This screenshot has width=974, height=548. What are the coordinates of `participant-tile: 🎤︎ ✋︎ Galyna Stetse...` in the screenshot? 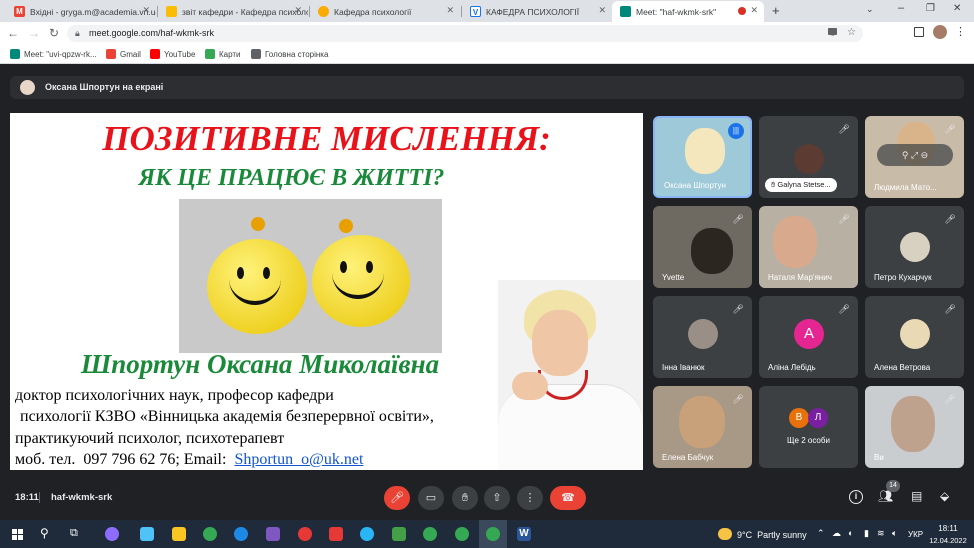 It's located at (808, 157).